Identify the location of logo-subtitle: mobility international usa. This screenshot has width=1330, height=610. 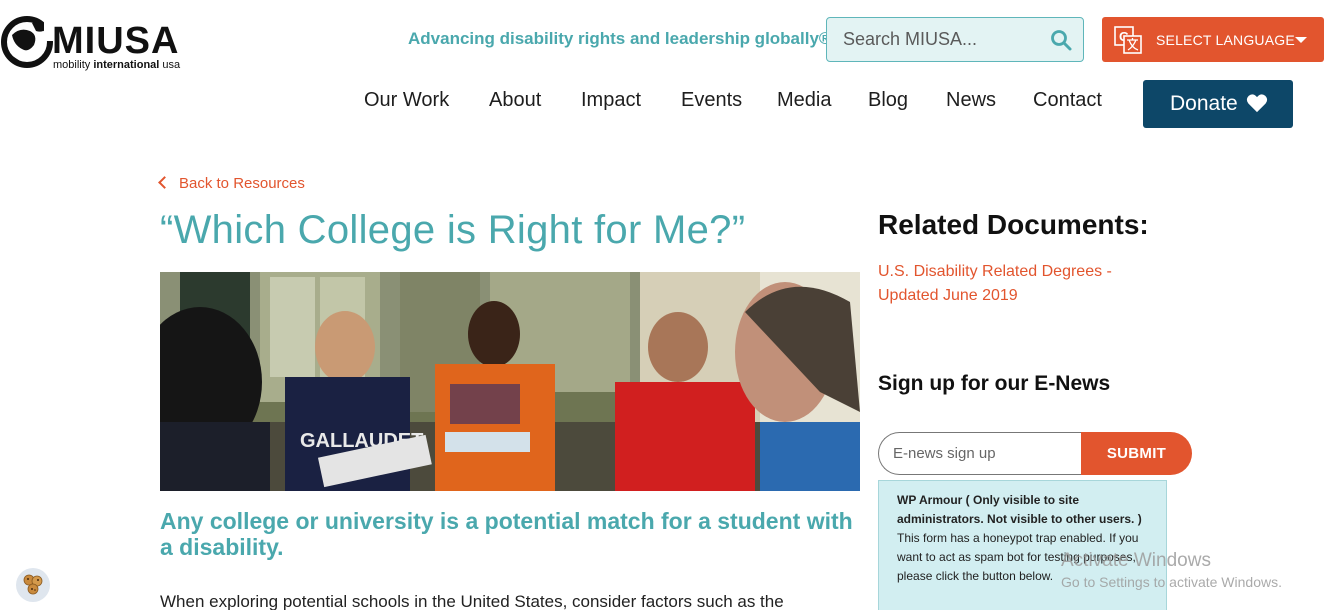
(116, 65).